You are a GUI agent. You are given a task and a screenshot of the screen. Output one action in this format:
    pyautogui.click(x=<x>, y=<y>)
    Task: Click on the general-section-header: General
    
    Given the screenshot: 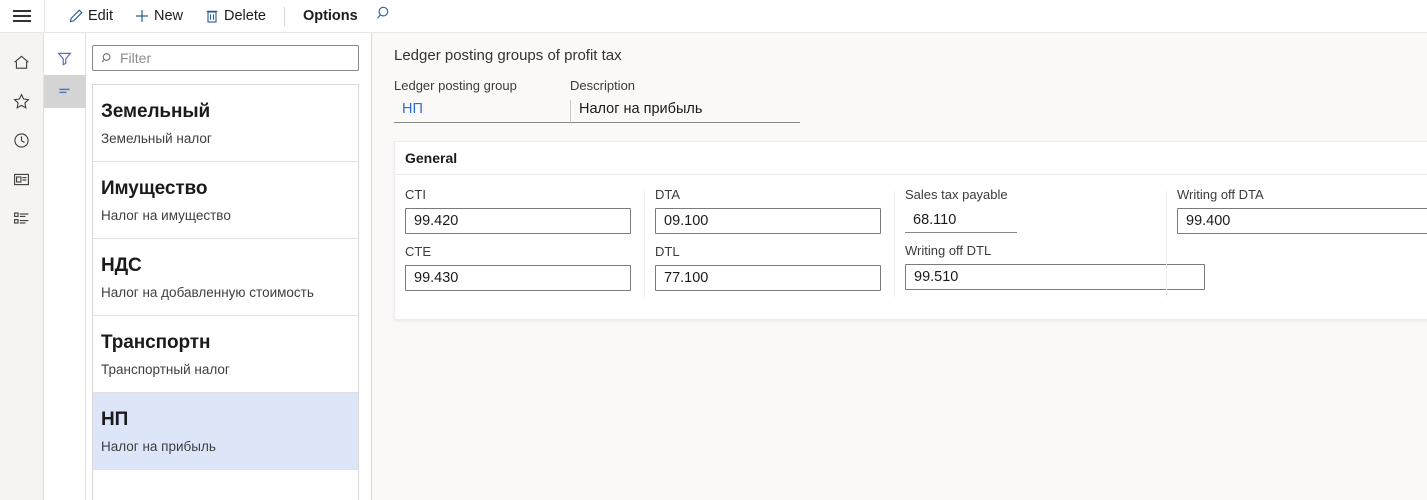 What is the action you would take?
    pyautogui.click(x=911, y=158)
    